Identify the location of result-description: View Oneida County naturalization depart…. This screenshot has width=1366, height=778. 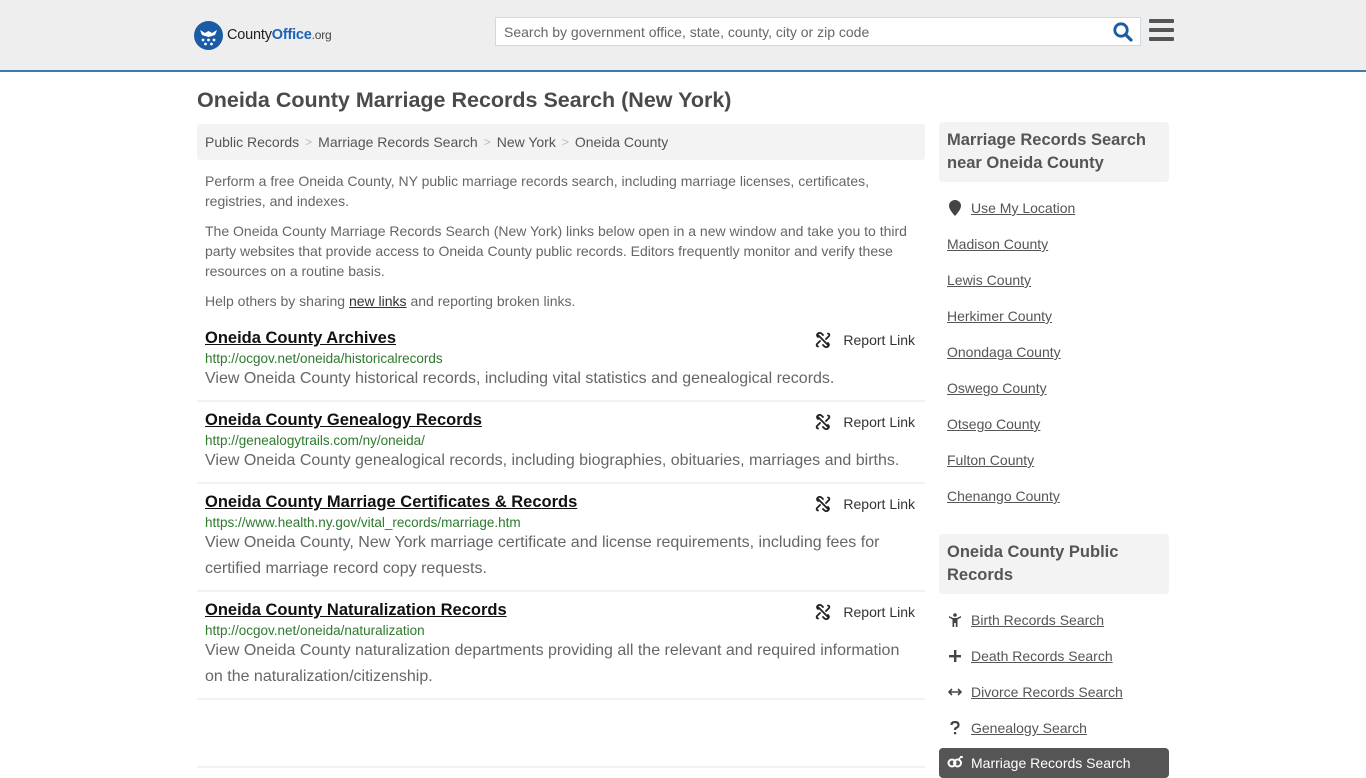
(552, 663).